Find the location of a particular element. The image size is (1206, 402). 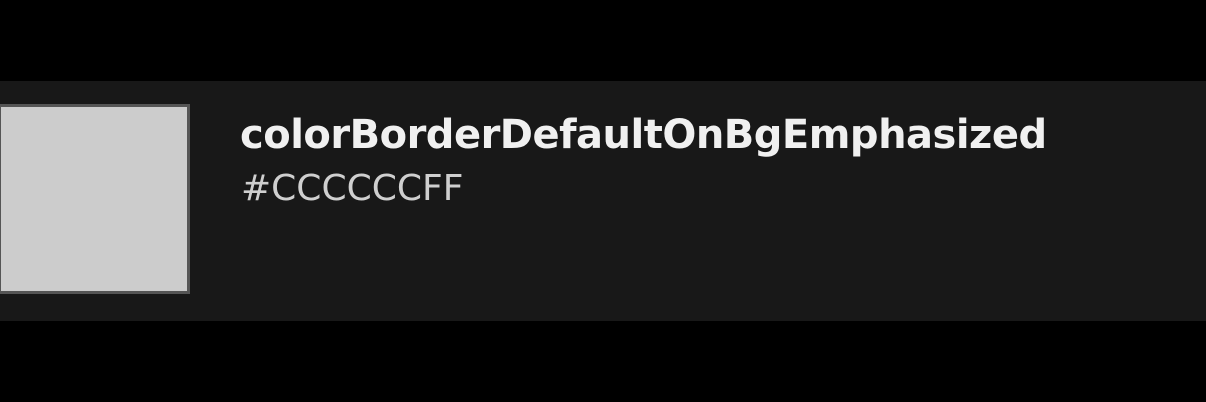

token-name: colorBorderDefaultOnBgEmphasized is located at coordinates (643, 135).